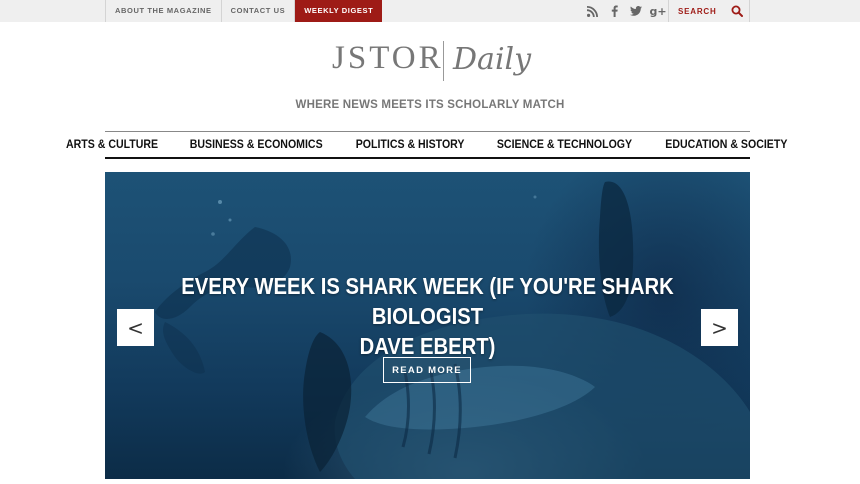  I want to click on facebook-icon, so click(614, 11).